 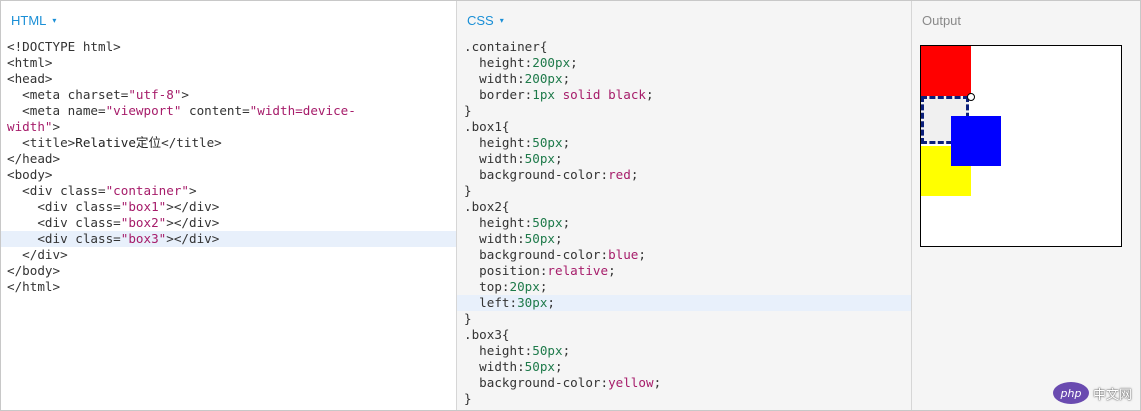 I want to click on code-line: <title>Relative定位</title>, so click(x=228, y=143).